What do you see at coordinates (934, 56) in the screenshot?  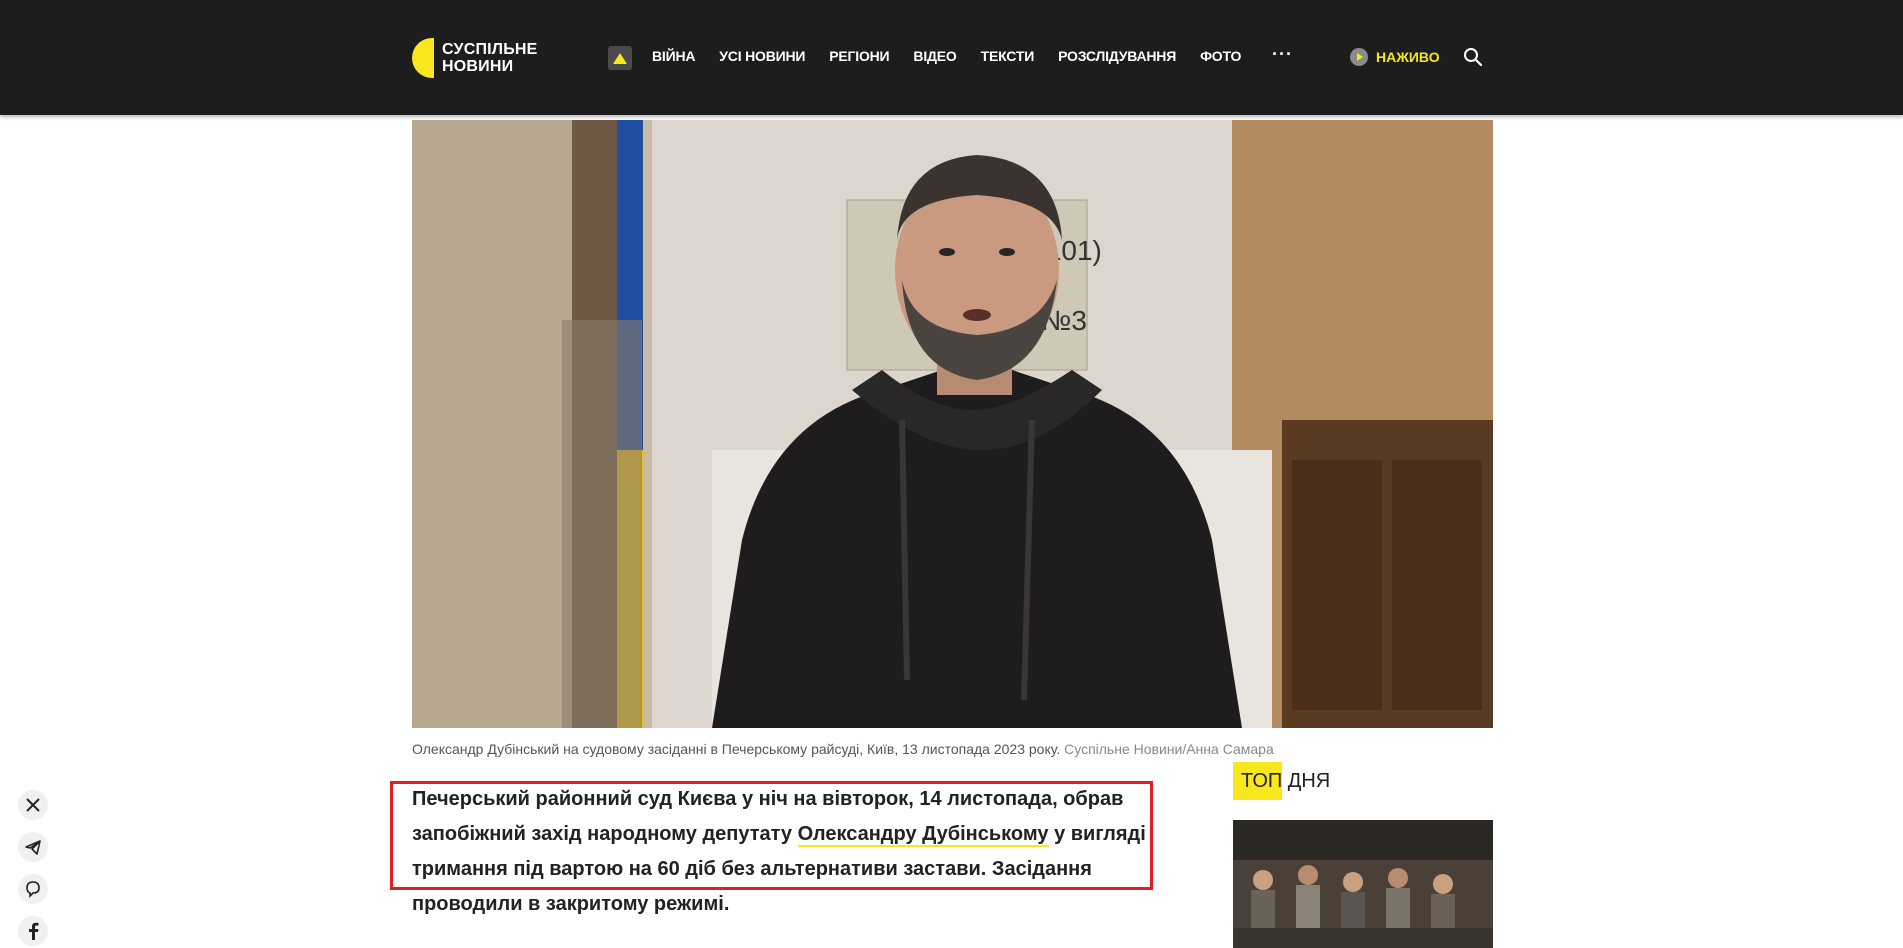 I see `nav-item-video: ВІДЕО` at bounding box center [934, 56].